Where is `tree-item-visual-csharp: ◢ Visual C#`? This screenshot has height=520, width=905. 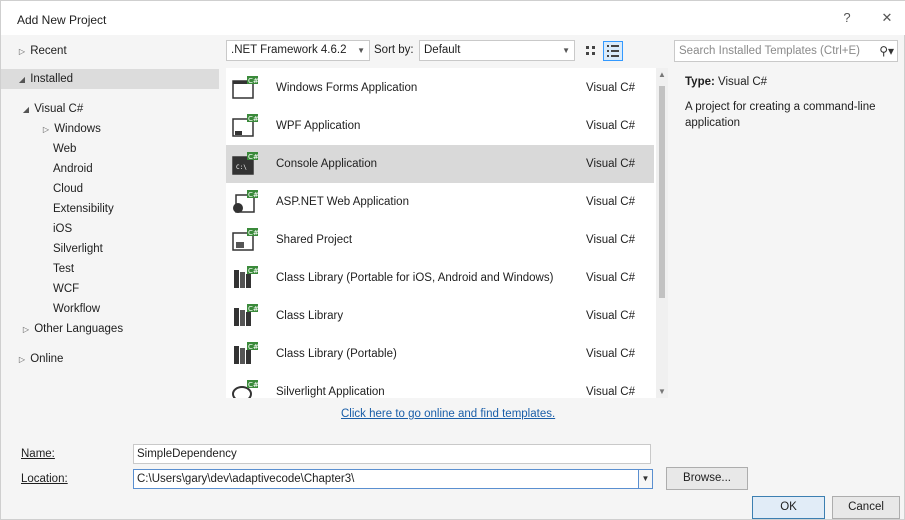
tree-item-visual-csharp: ◢ Visual C# is located at coordinates (110, 109).